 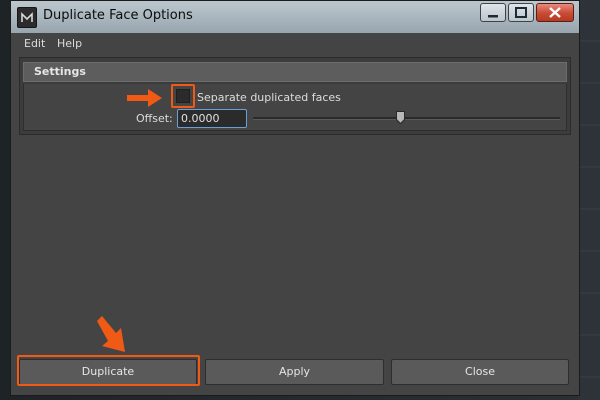 I want to click on background-panel-edge, so click(x=589, y=200).